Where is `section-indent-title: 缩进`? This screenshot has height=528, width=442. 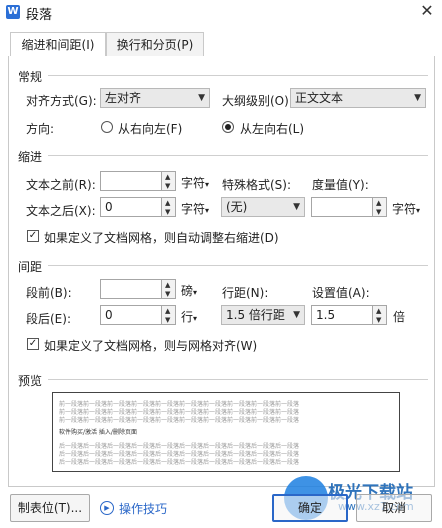
section-indent-title: 缩进 is located at coordinates (30, 157).